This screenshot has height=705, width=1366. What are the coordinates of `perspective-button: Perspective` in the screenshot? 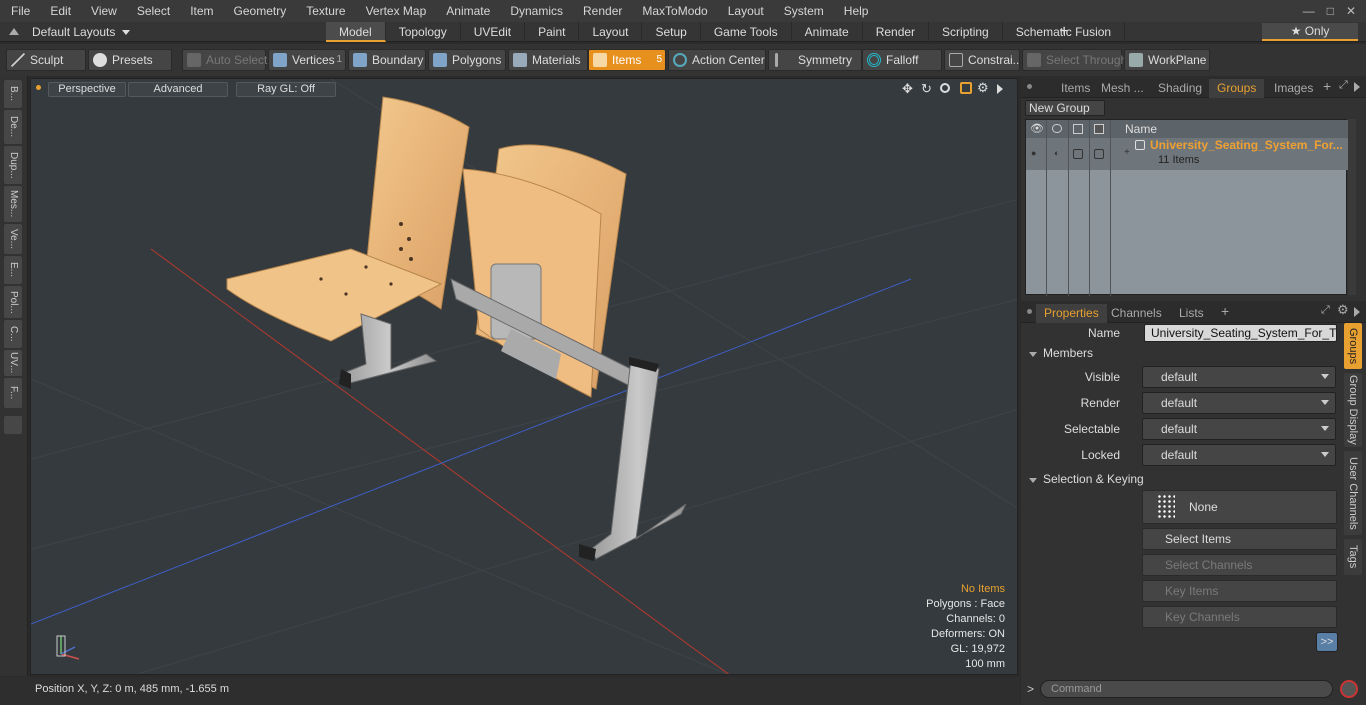 It's located at (87, 89).